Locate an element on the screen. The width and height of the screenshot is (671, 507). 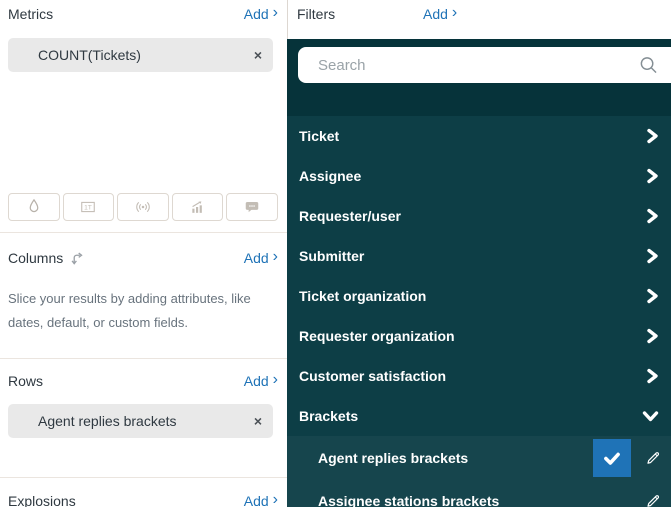
comment-icon-button is located at coordinates (252, 207).